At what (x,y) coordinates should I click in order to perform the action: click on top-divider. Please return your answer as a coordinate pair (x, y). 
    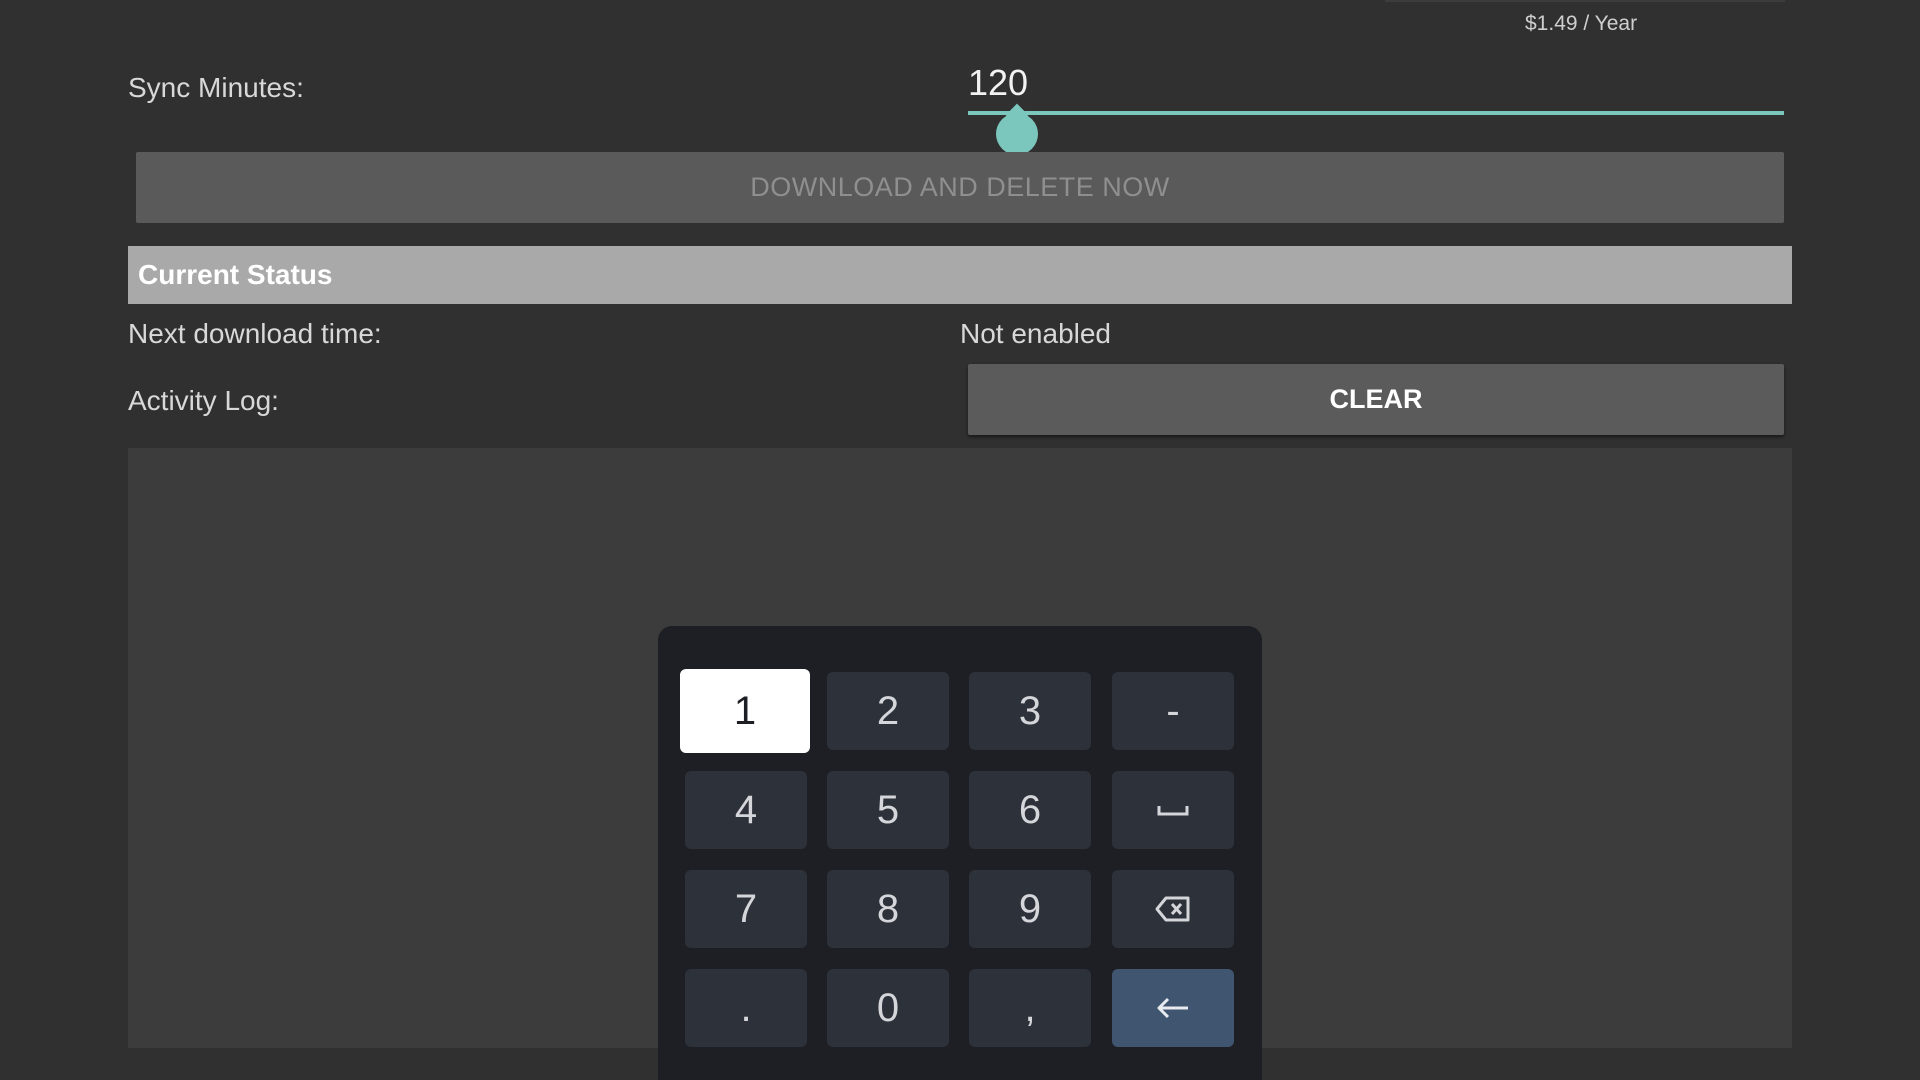
    Looking at the image, I should click on (1585, 1).